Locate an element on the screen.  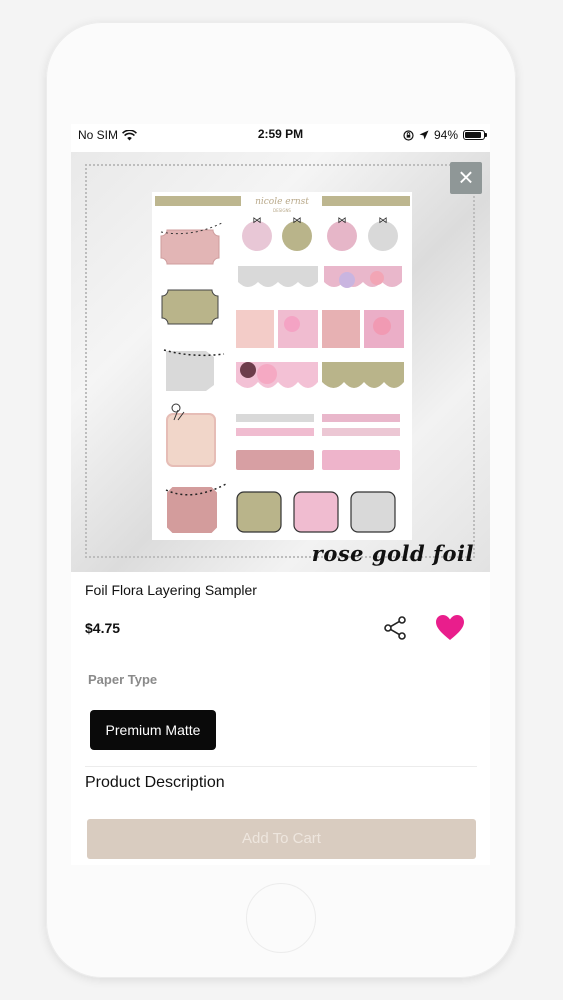
status-right: 94% is located at coordinates (445, 135).